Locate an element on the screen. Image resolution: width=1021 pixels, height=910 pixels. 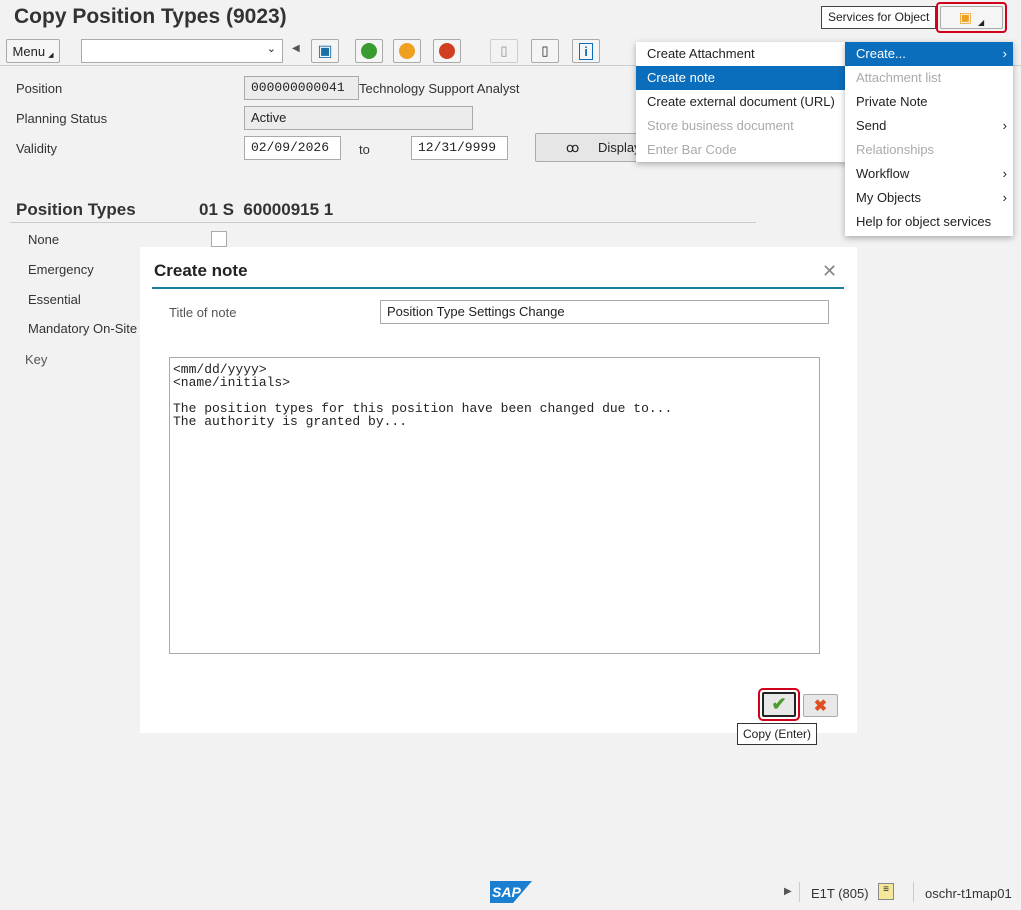
menu-item-help: Help for object services is located at coordinates (929, 222).